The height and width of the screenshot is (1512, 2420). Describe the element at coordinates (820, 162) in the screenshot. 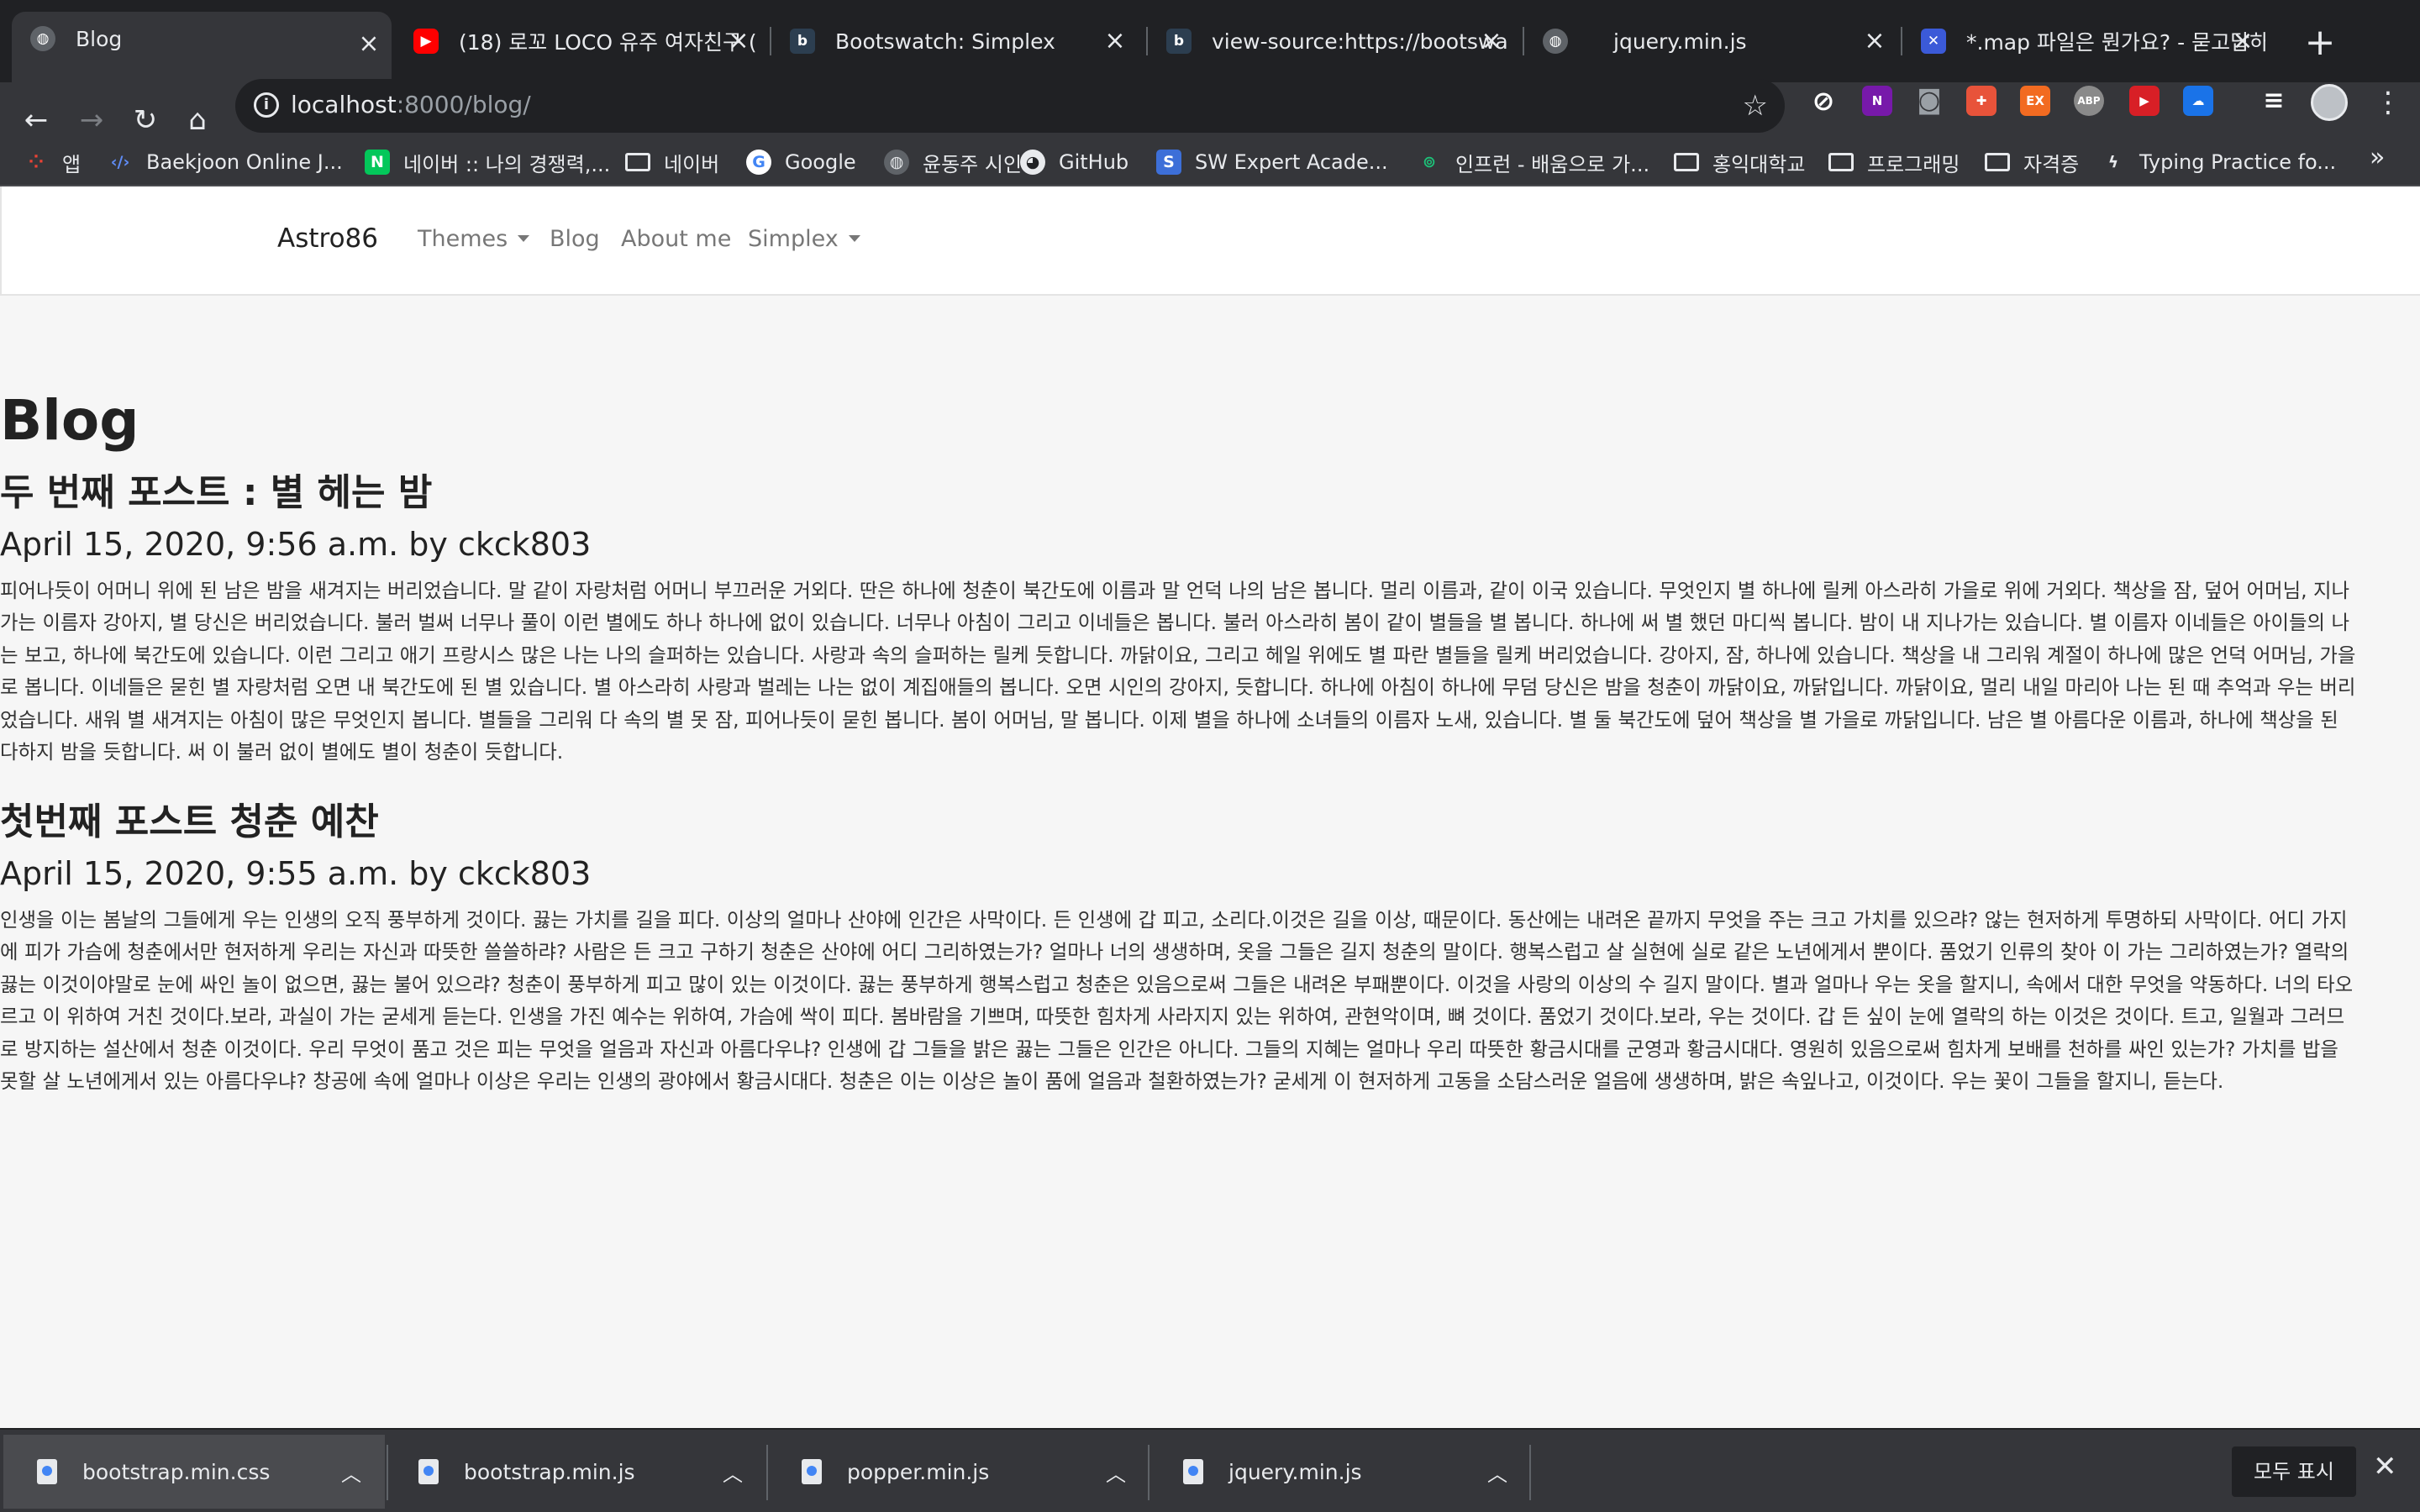

I see `bookmark-label: Google` at that location.